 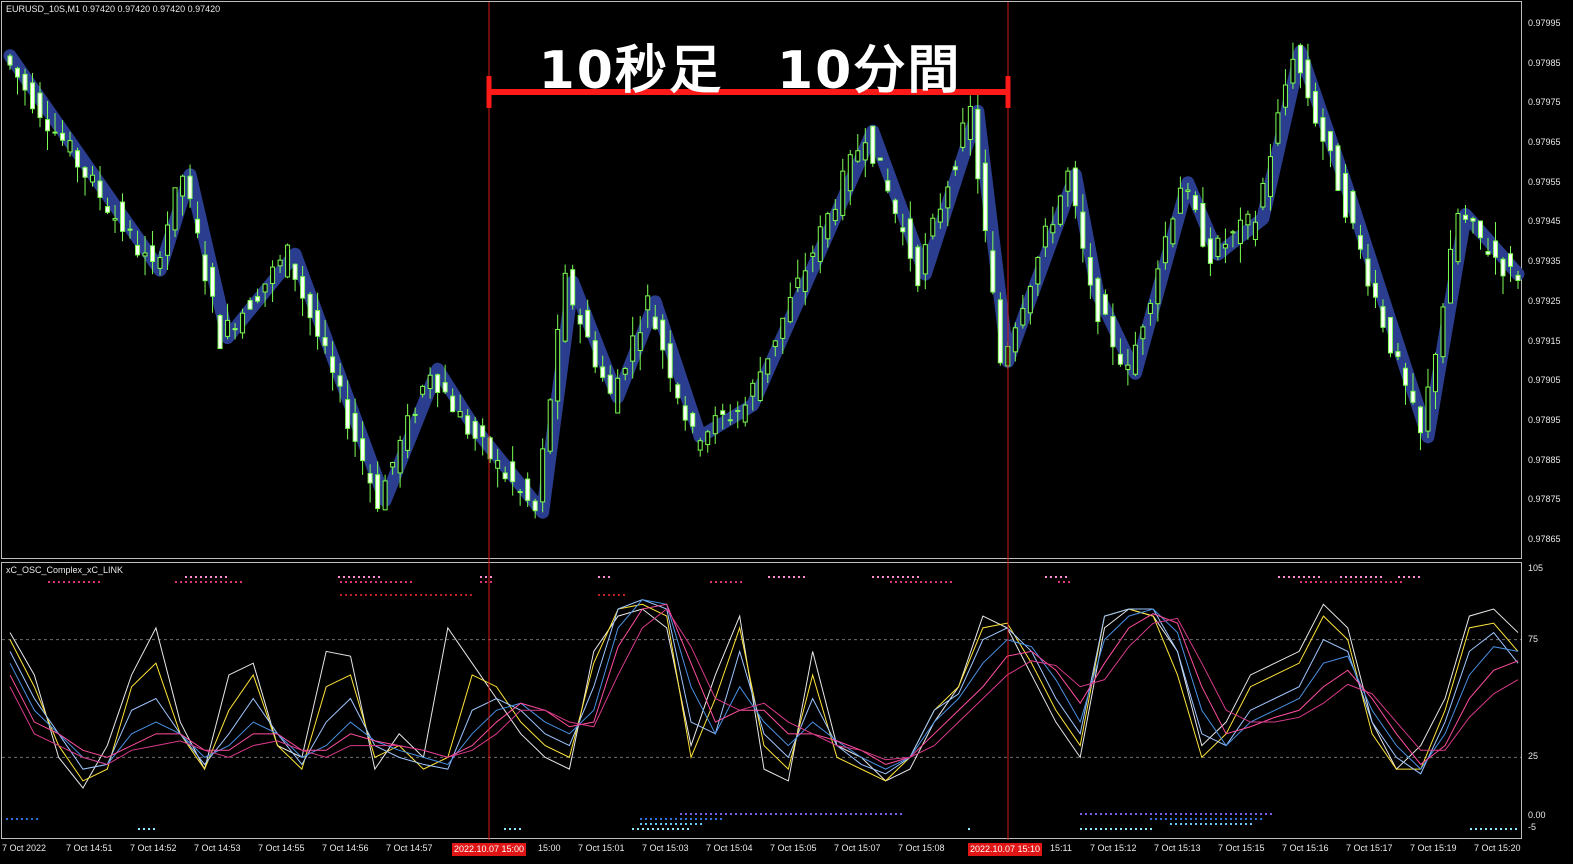 What do you see at coordinates (1005, 849) in the screenshot?
I see `time-cursor-label: 2022.10.07 15:10` at bounding box center [1005, 849].